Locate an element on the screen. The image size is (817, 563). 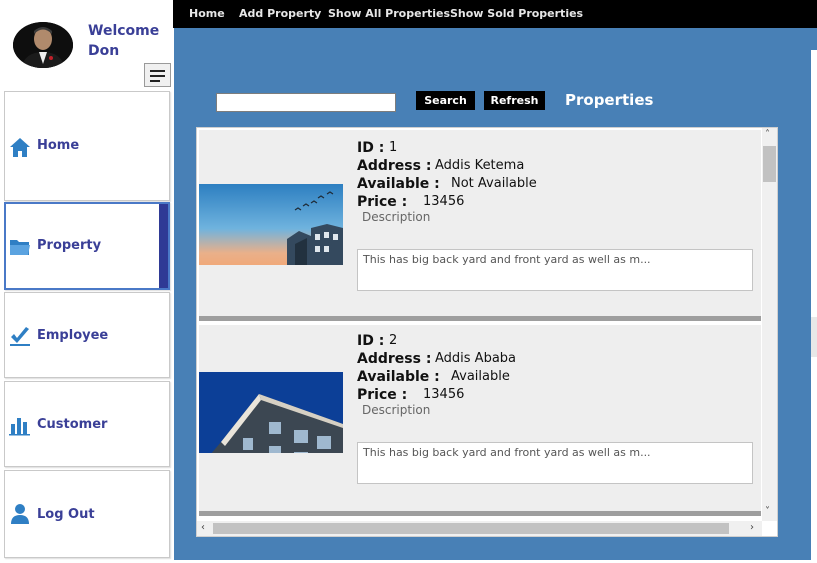
sidebar-item-label: Employee is located at coordinates (73, 335).